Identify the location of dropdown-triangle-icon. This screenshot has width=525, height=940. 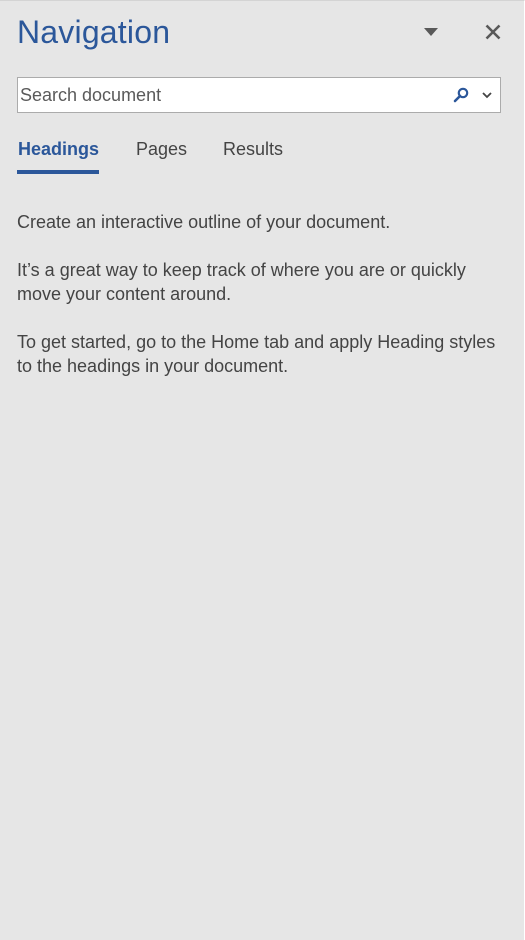
(431, 32).